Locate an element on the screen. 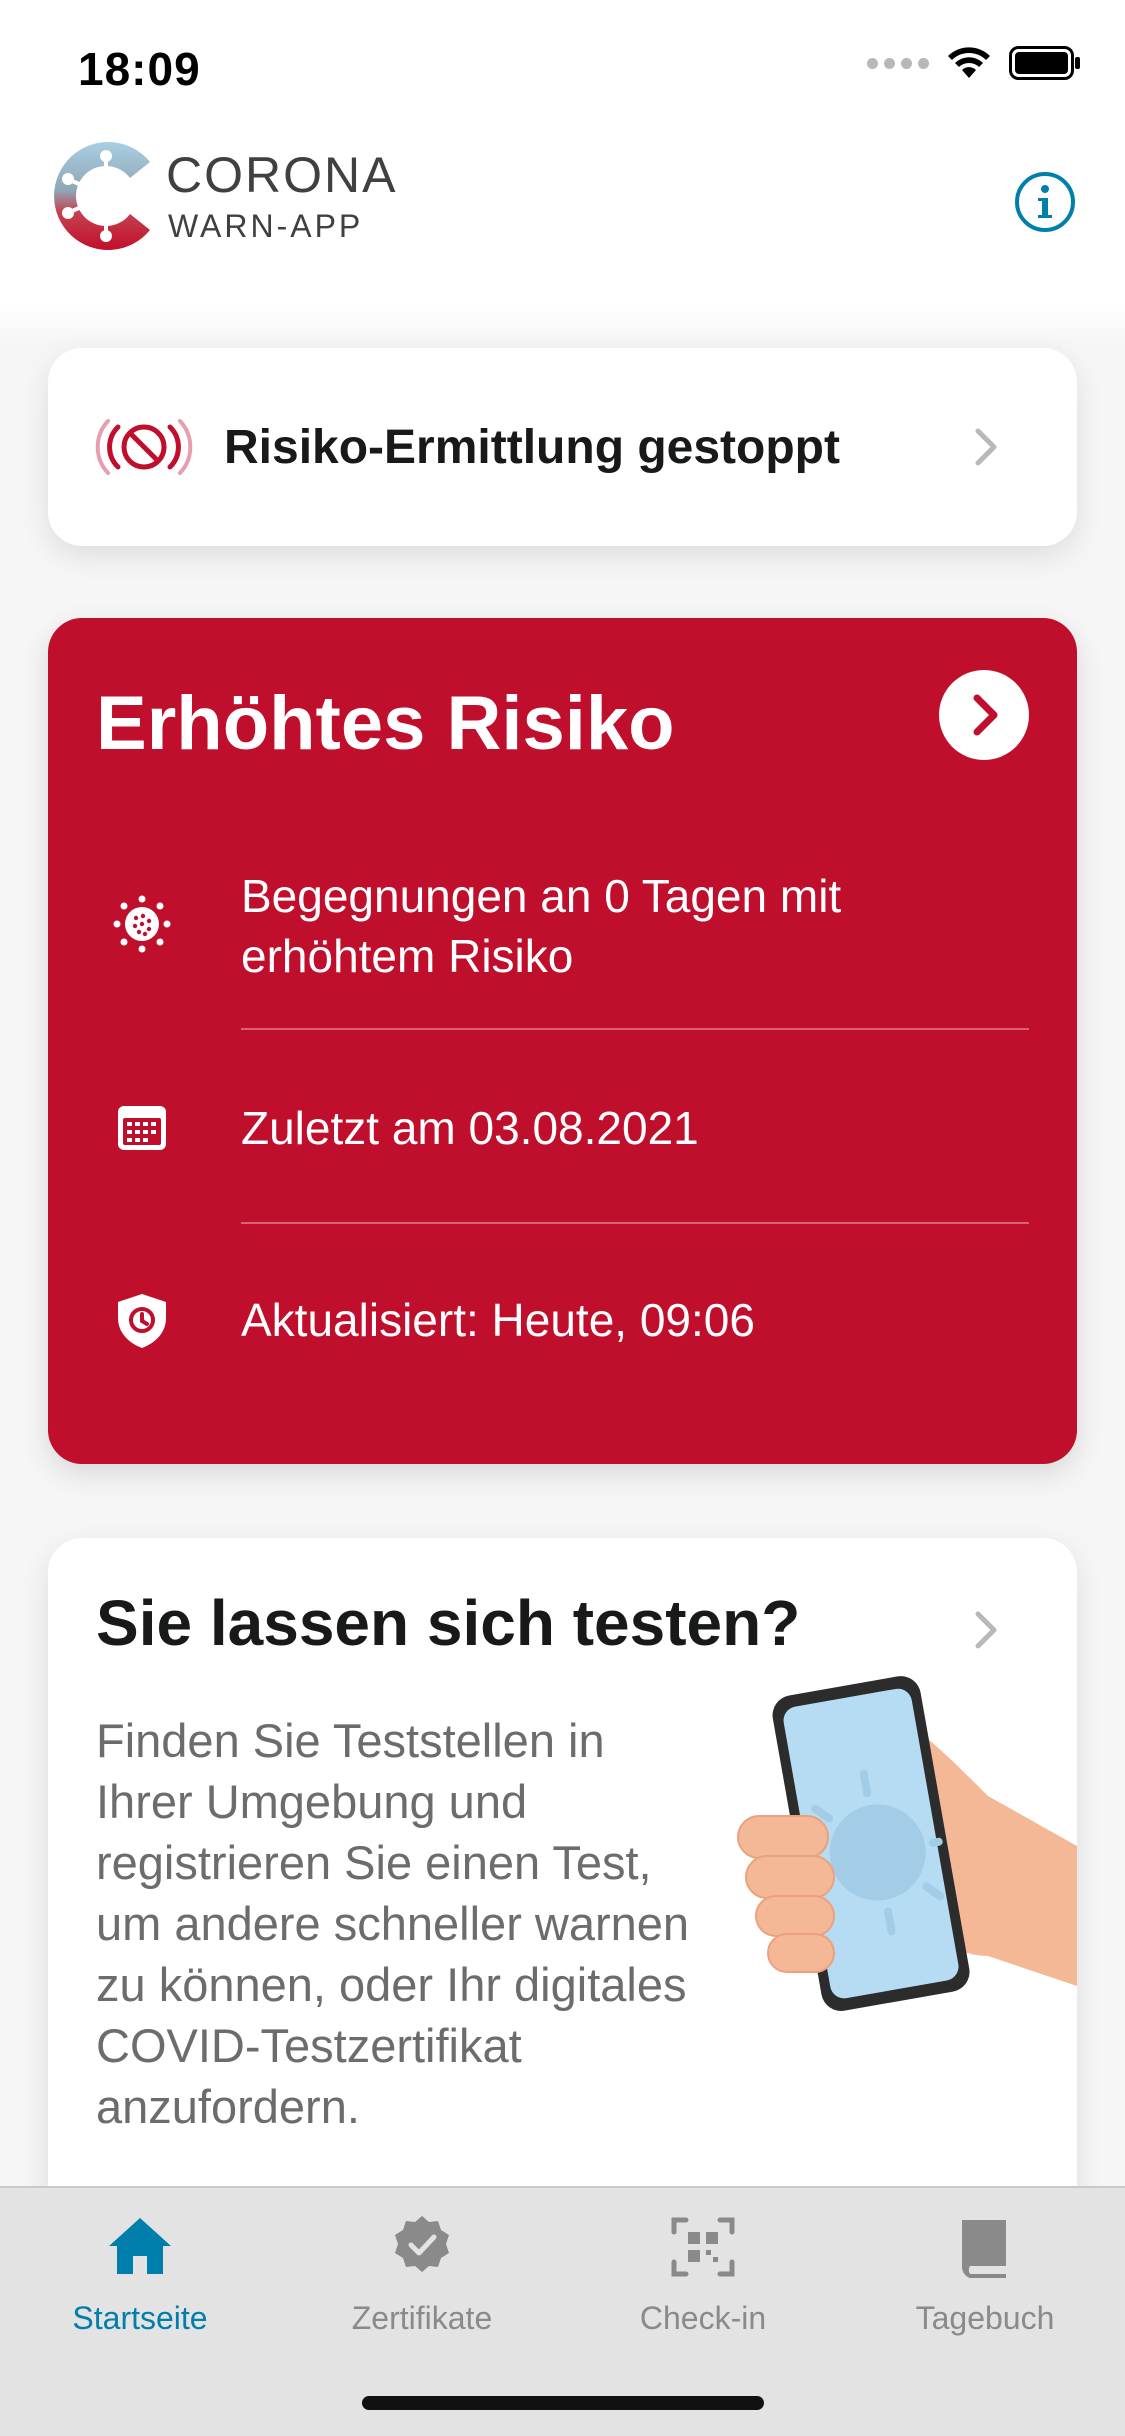 This screenshot has height=2436, width=1125. certificate-icon is located at coordinates (422, 2244).